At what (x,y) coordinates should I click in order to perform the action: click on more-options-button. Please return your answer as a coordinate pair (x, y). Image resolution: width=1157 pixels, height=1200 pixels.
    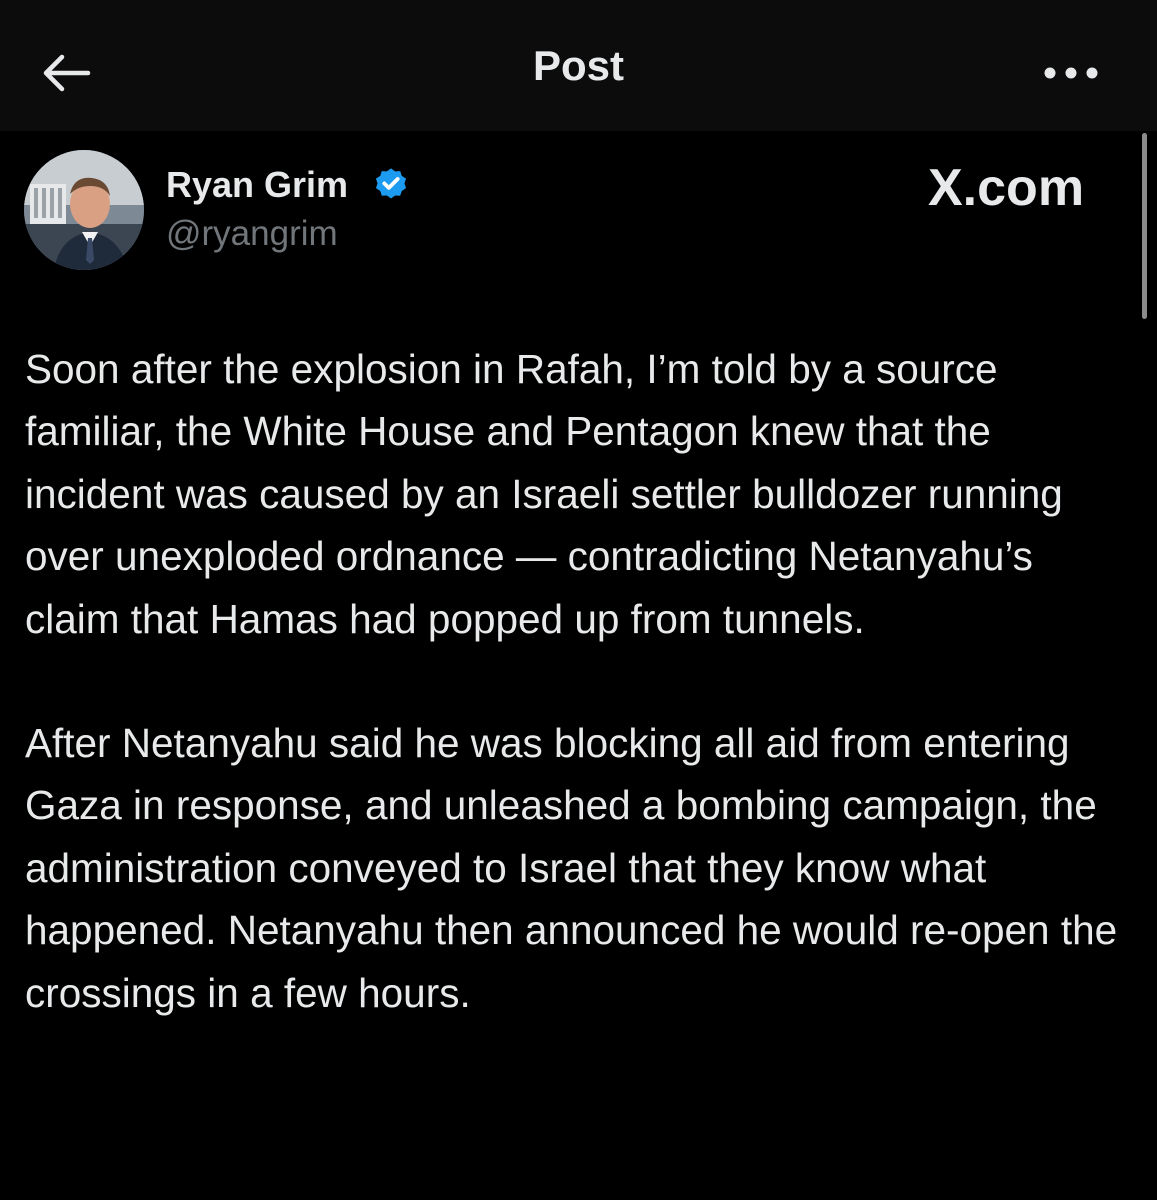
    Looking at the image, I should click on (1071, 73).